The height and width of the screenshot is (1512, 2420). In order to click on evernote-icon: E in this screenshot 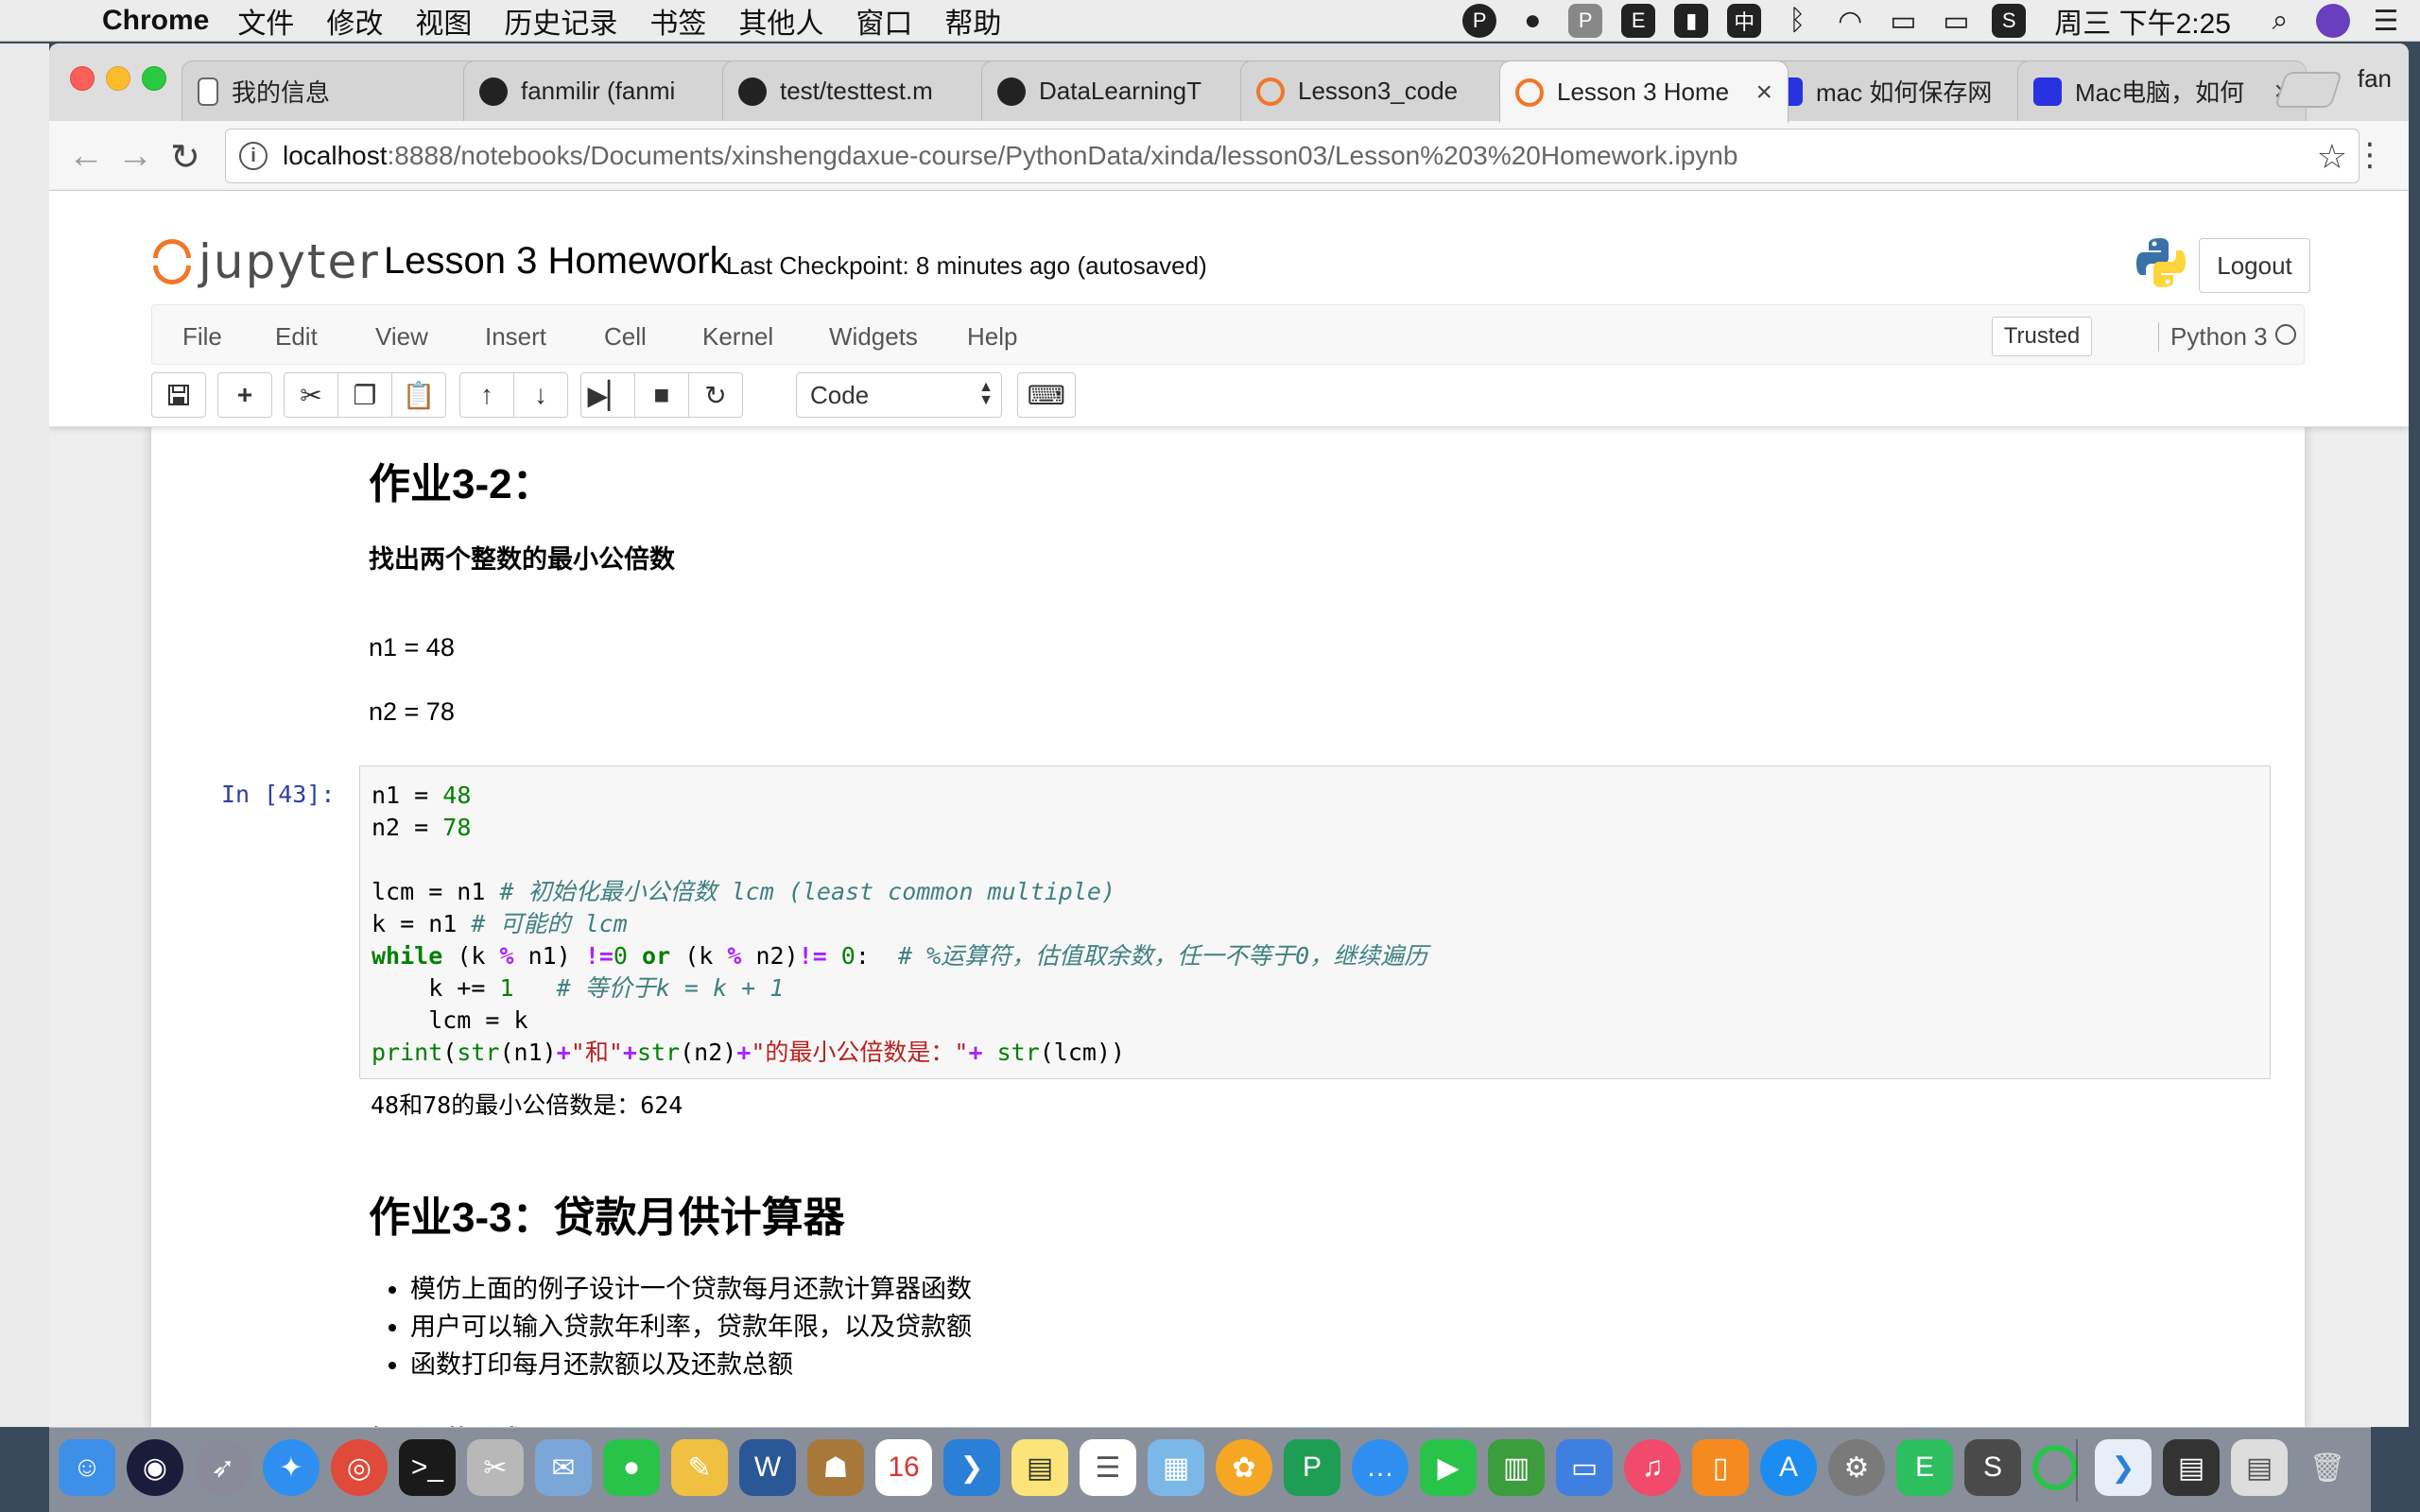, I will do `click(1924, 1467)`.